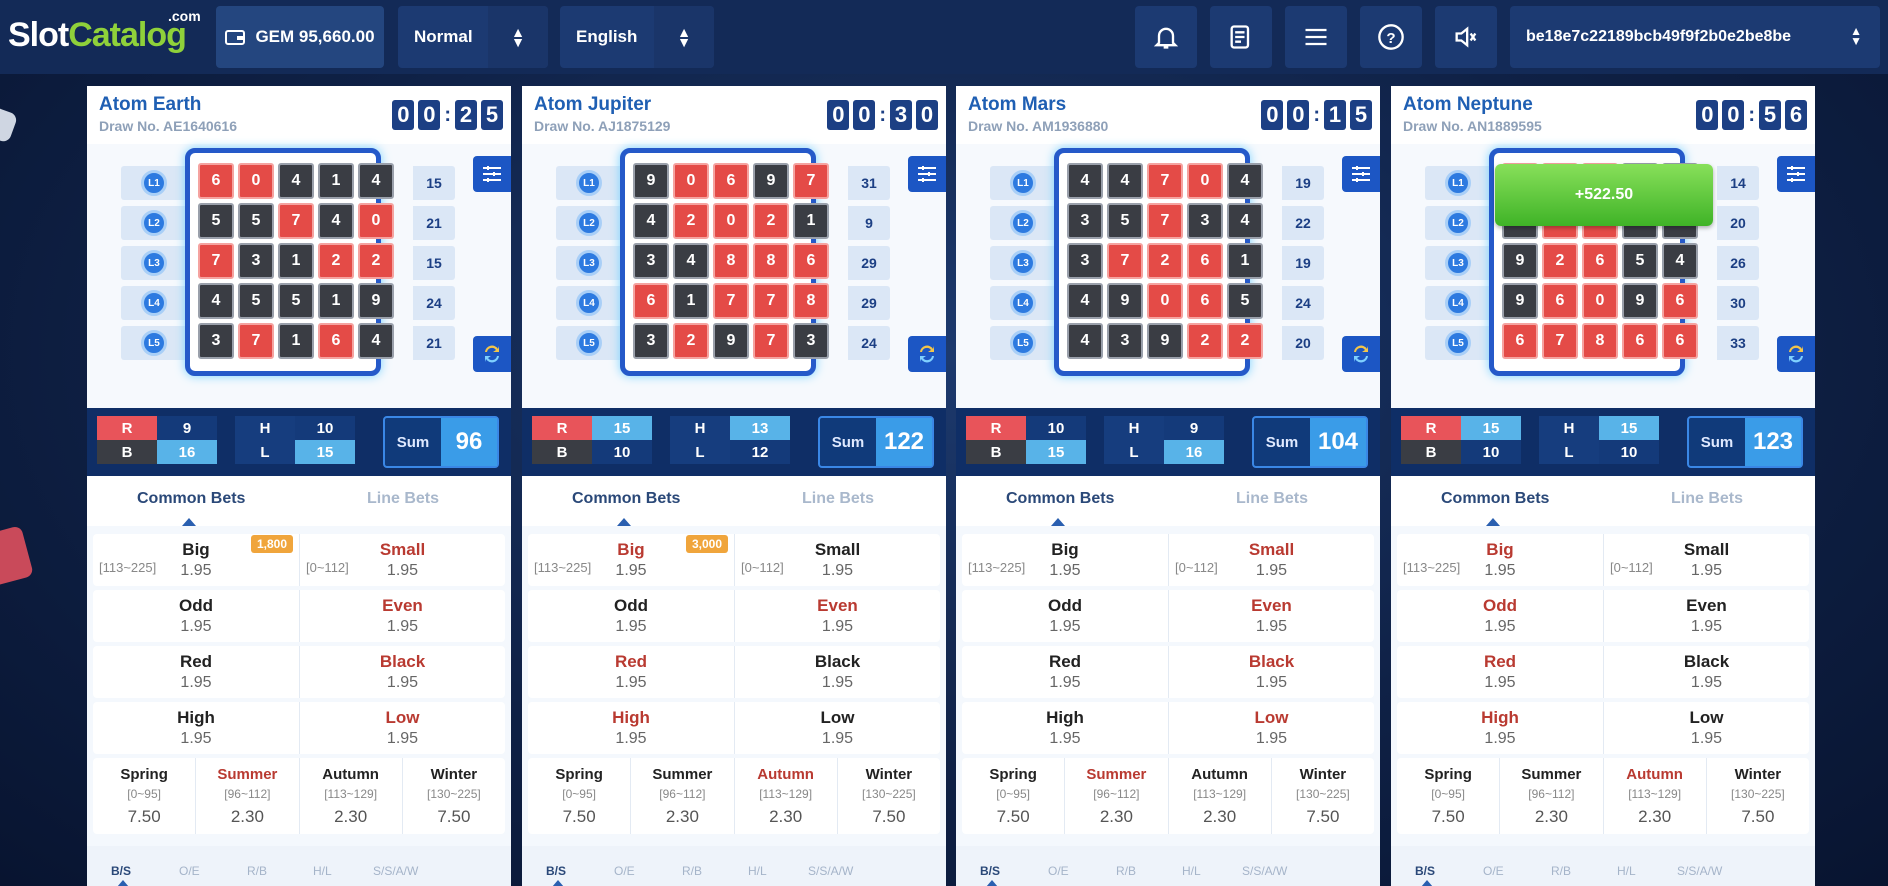  I want to click on line-badge: L2, so click(1458, 223).